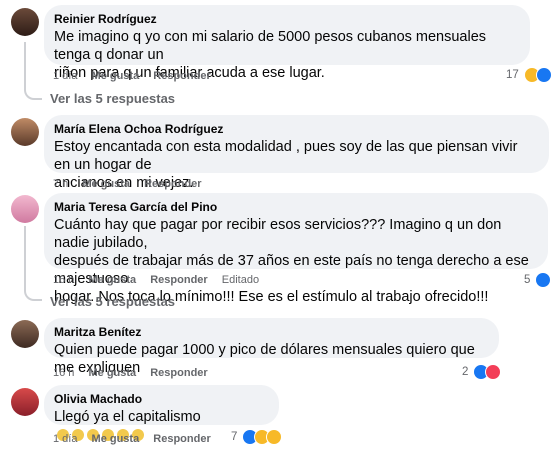  Describe the element at coordinates (60, 184) in the screenshot. I see `comment-time: 7 h` at that location.